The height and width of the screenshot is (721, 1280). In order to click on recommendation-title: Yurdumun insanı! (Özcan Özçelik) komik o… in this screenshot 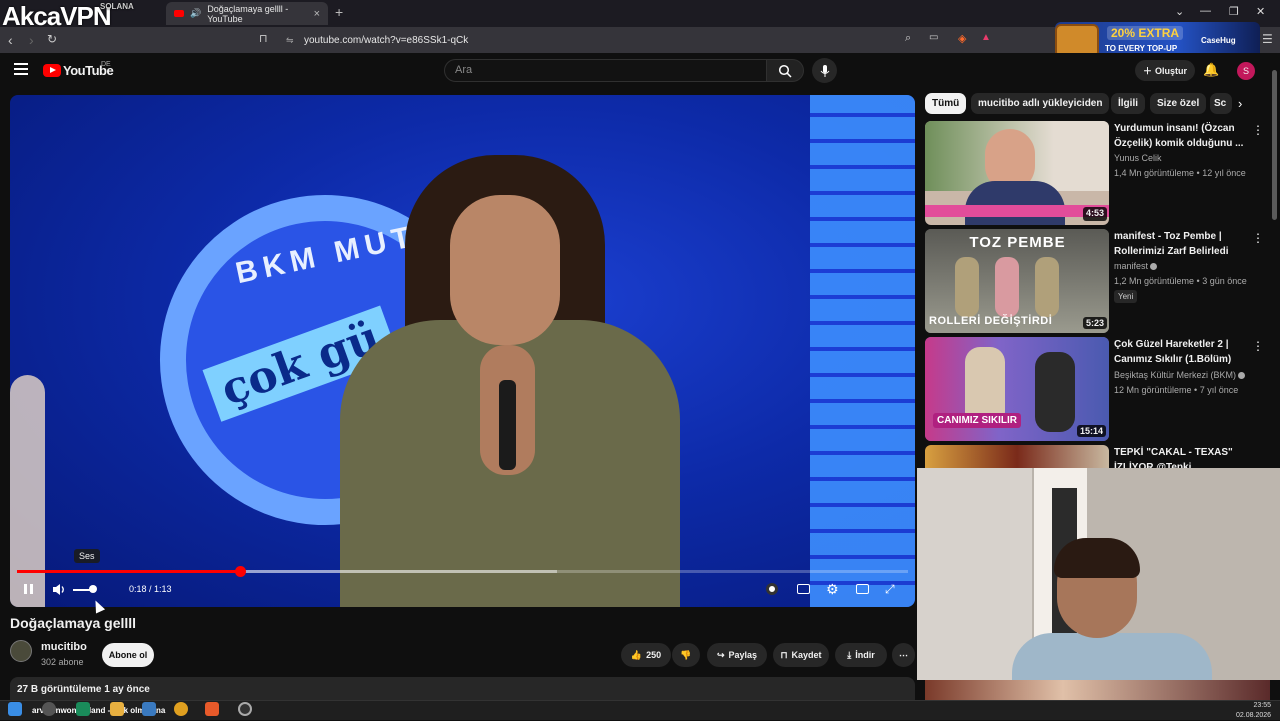, I will do `click(1181, 136)`.